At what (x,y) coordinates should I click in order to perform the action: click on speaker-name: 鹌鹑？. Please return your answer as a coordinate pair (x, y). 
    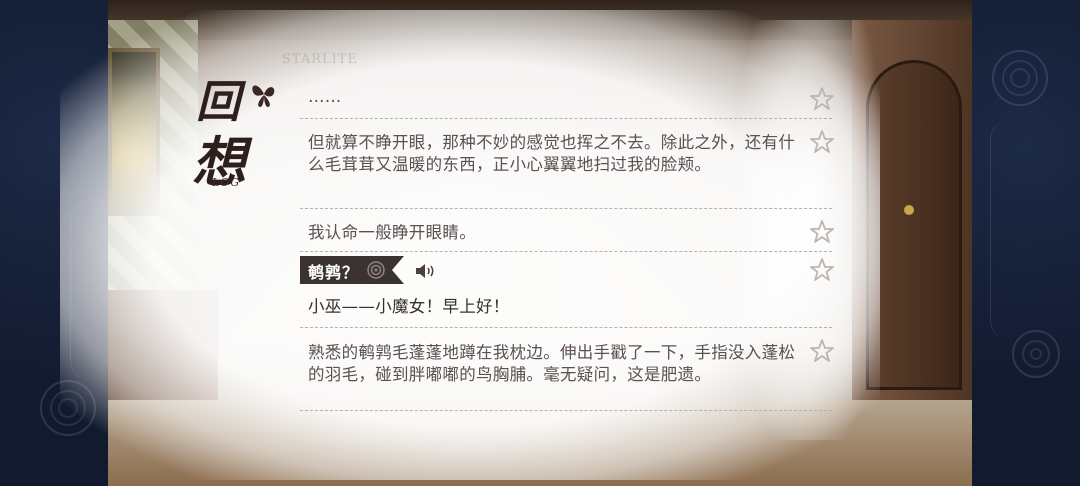
    Looking at the image, I should click on (334, 272).